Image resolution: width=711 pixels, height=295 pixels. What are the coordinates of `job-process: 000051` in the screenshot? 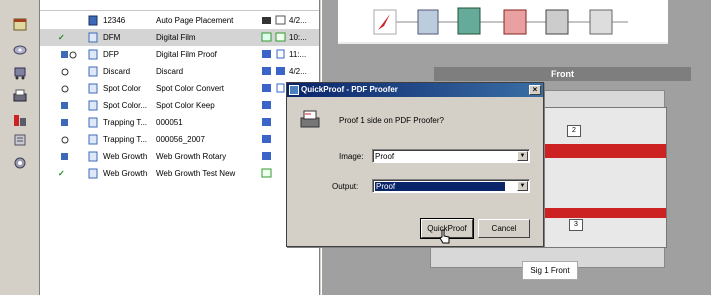 It's located at (169, 122).